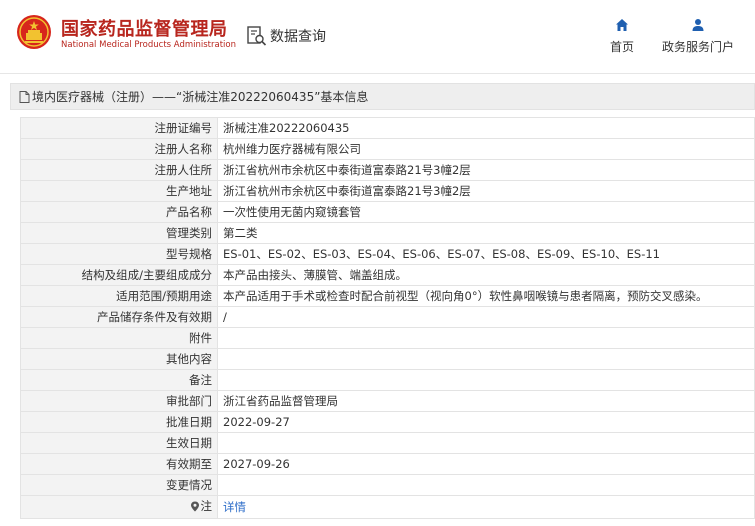 The height and width of the screenshot is (526, 755). What do you see at coordinates (234, 507) in the screenshot?
I see `details-link: 详情` at bounding box center [234, 507].